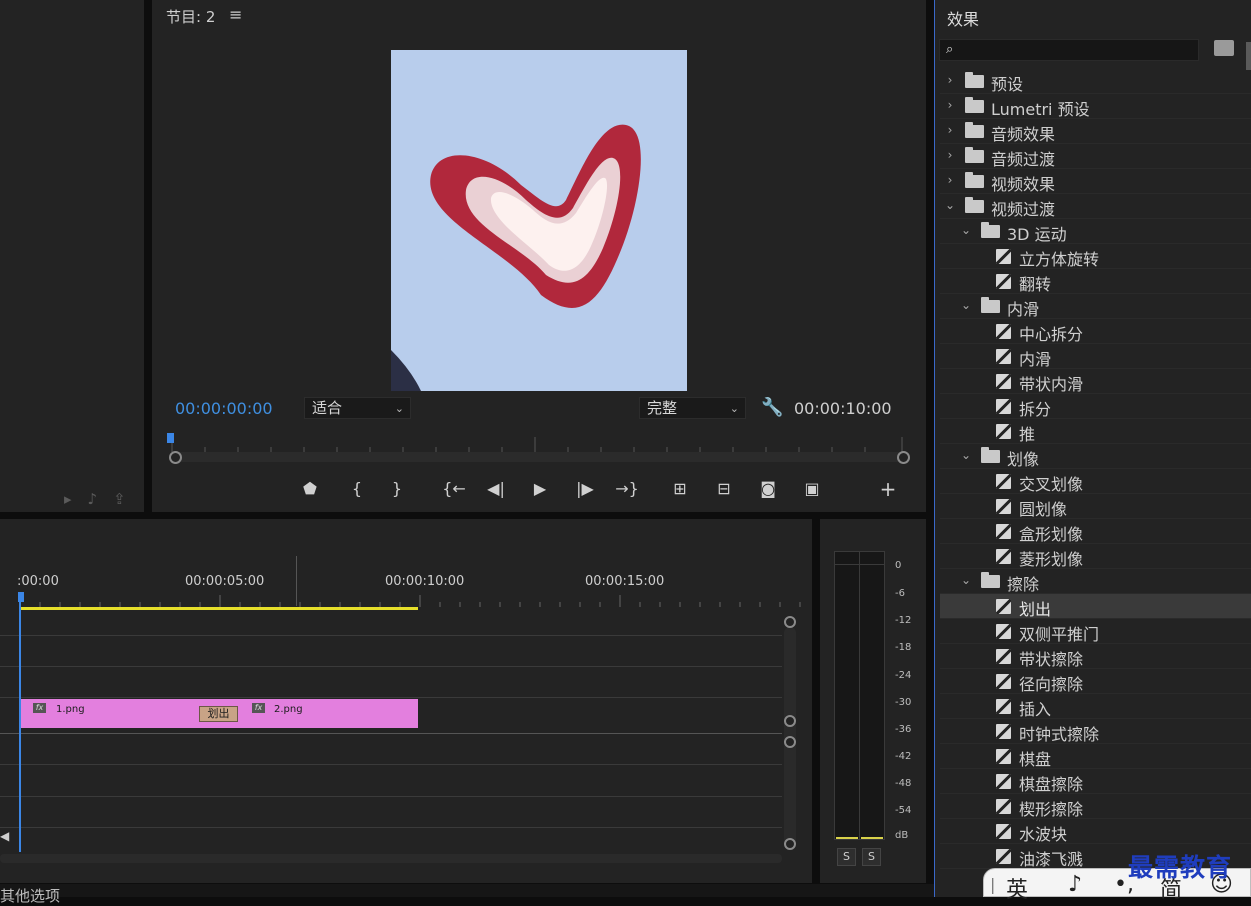  I want to click on compare-view-button: ▣, so click(812, 489).